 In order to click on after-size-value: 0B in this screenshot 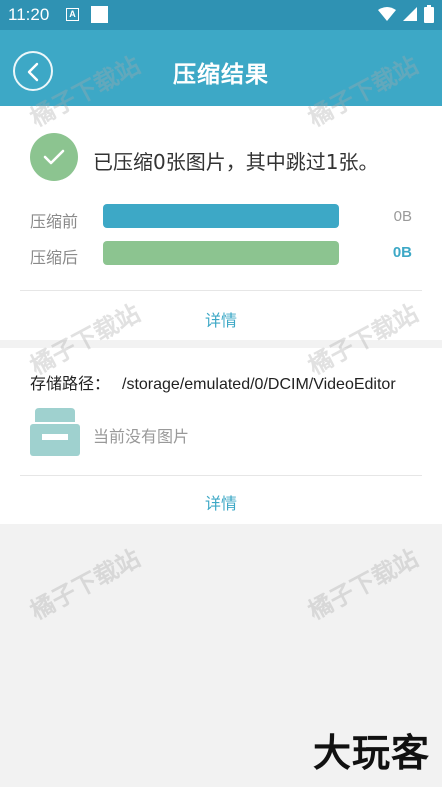, I will do `click(402, 252)`.